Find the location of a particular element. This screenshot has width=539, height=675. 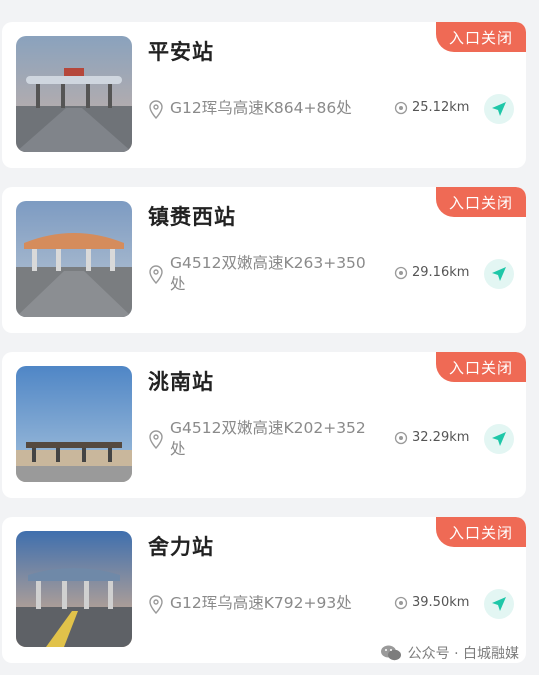

station-name: 洮南站 is located at coordinates (181, 382).